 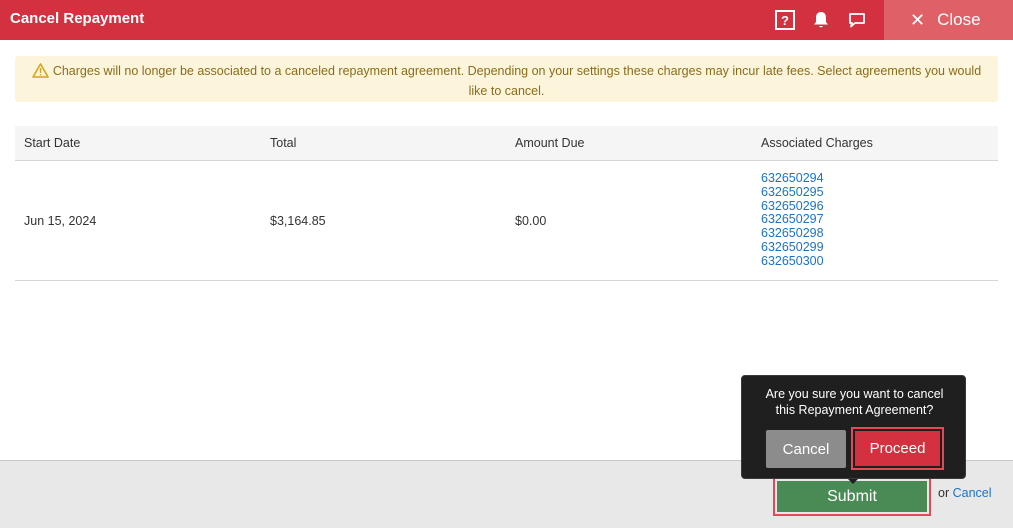 I want to click on charge-link: 632650296, so click(x=792, y=206).